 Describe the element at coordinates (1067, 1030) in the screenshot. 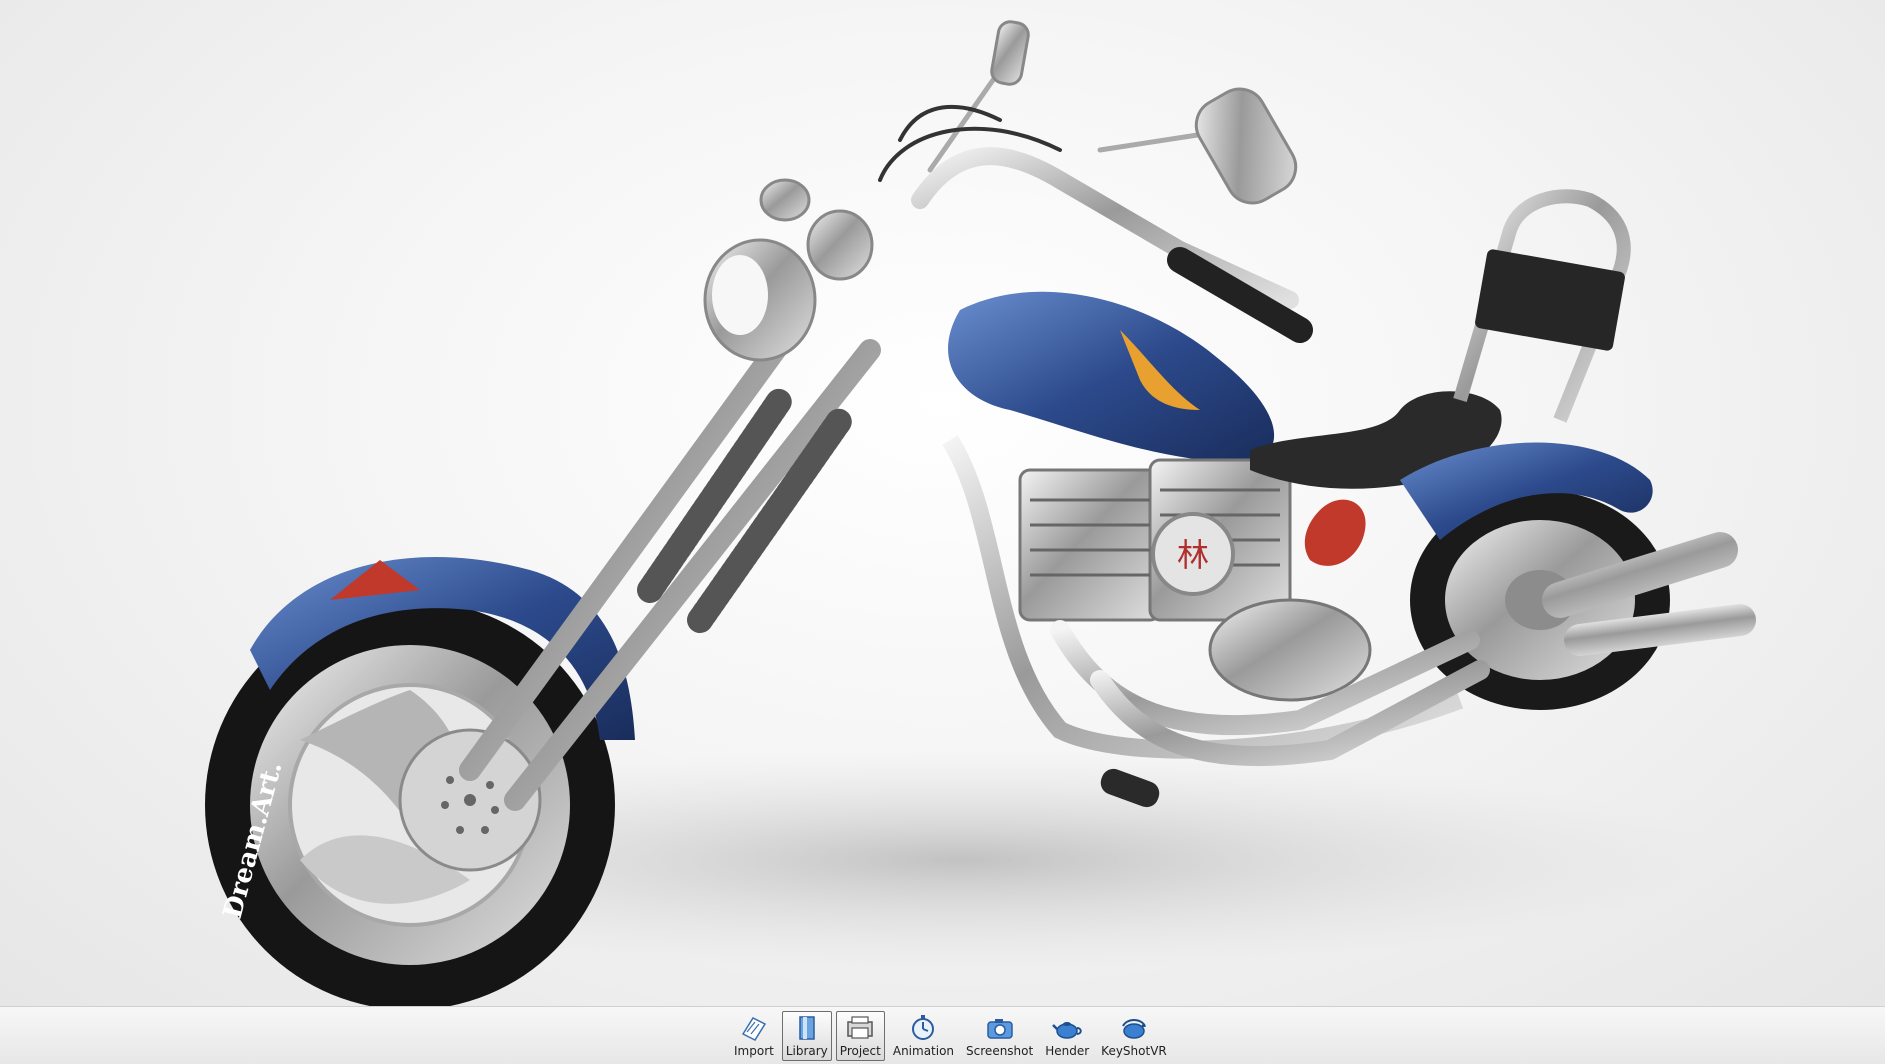

I see `render-teapot-icon` at that location.